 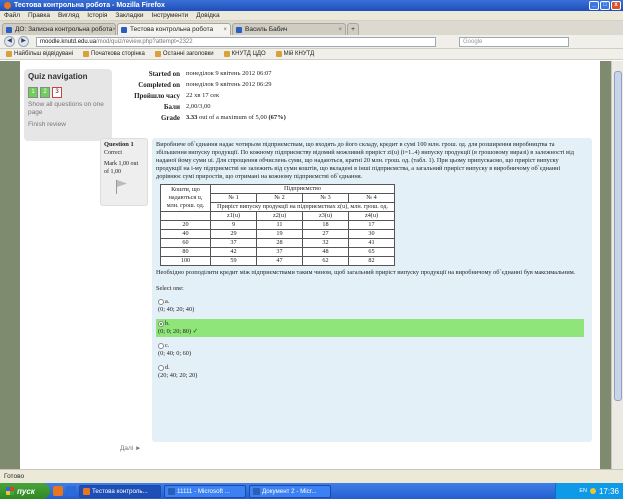 What do you see at coordinates (177, 95) in the screenshot?
I see `summary-elapsed: Пройшло часу 22 хв 17 сек` at bounding box center [177, 95].